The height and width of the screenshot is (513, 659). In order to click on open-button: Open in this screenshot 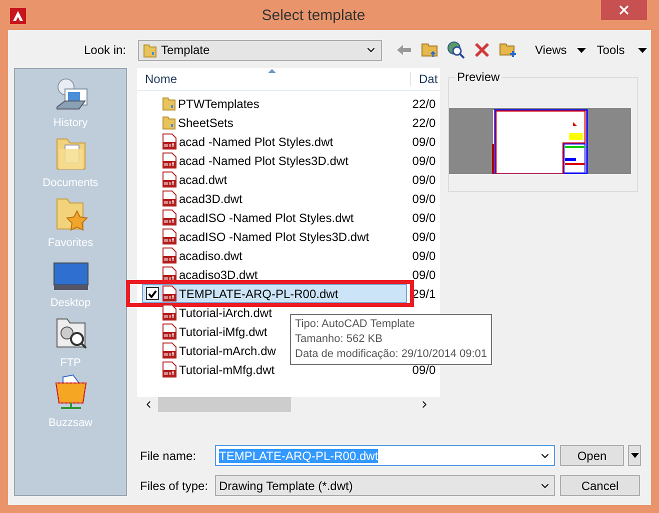, I will do `click(592, 455)`.